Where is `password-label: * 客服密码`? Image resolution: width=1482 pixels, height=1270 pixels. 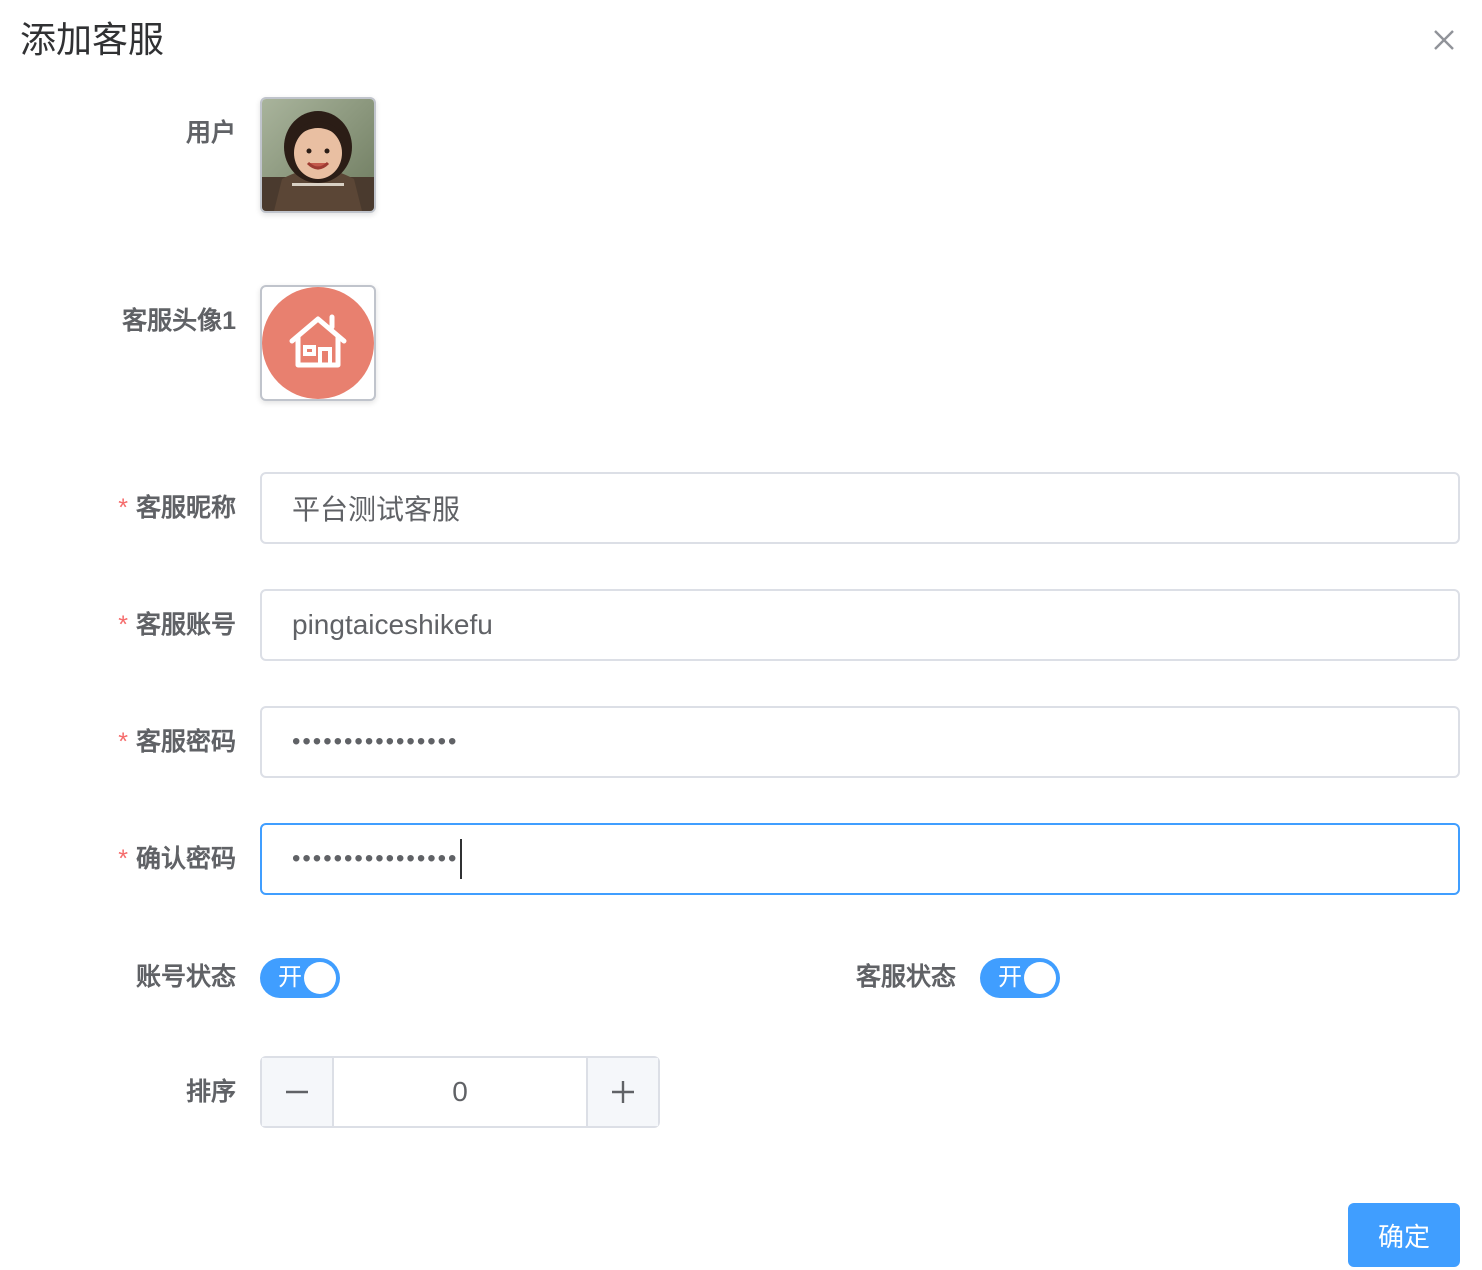
password-label: * 客服密码 is located at coordinates (177, 742).